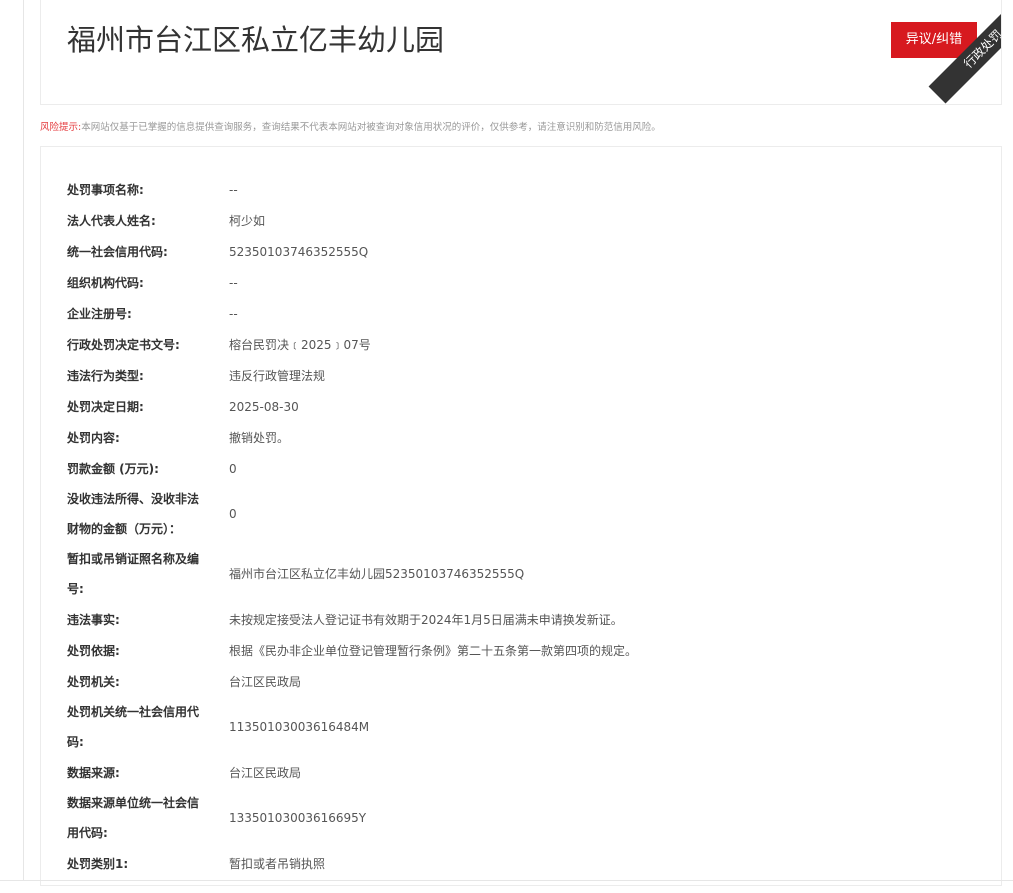 The width and height of the screenshot is (1013, 893). Describe the element at coordinates (521, 220) in the screenshot. I see `detail-row-legal-representative: 法人代表人姓名: 柯少如` at that location.